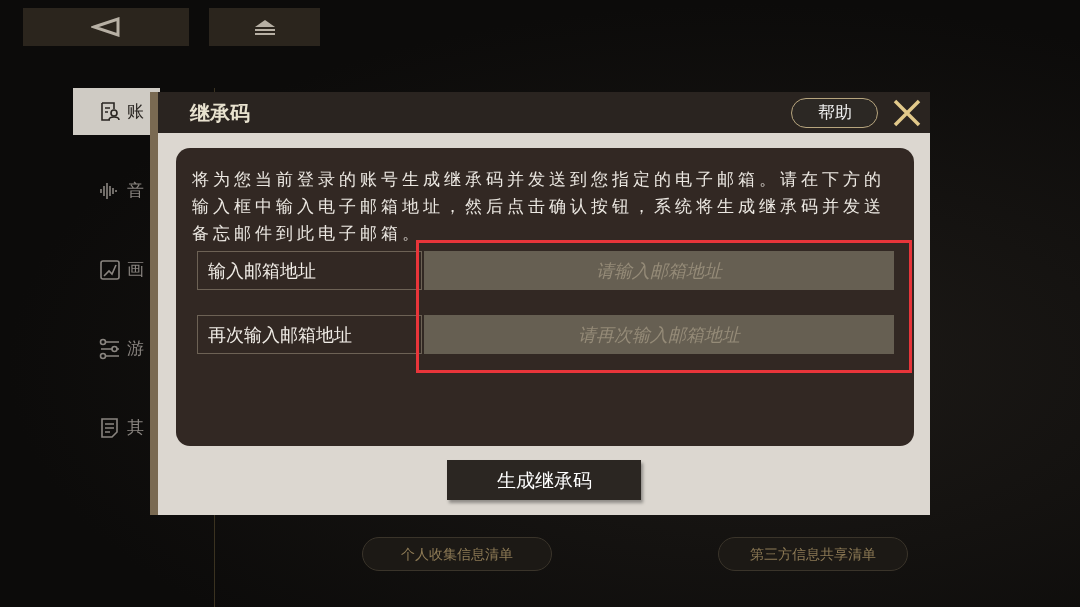  Describe the element at coordinates (907, 112) in the screenshot. I see `close-icon` at that location.